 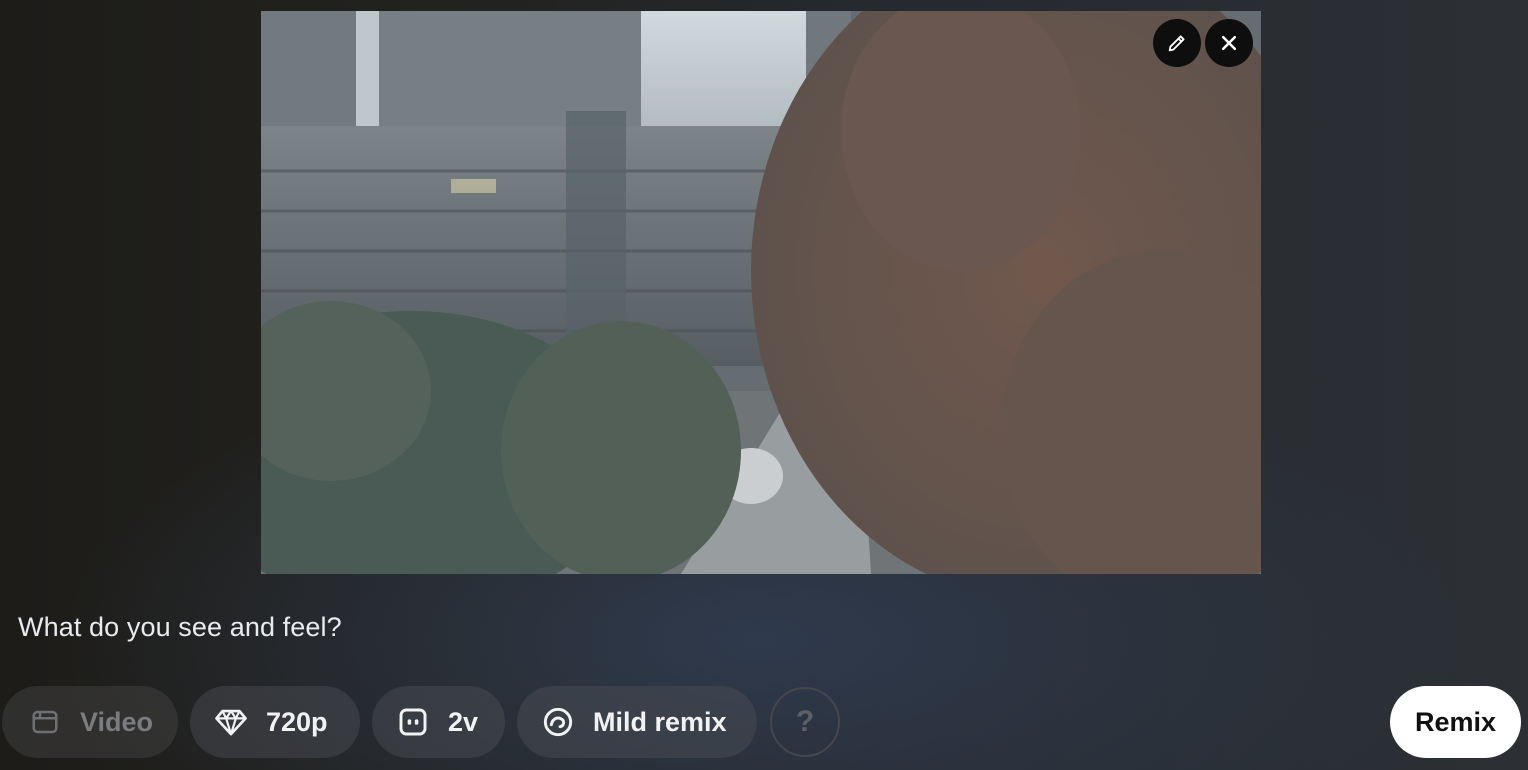 What do you see at coordinates (180, 627) in the screenshot?
I see `prompt-text: What do you see and feel?` at bounding box center [180, 627].